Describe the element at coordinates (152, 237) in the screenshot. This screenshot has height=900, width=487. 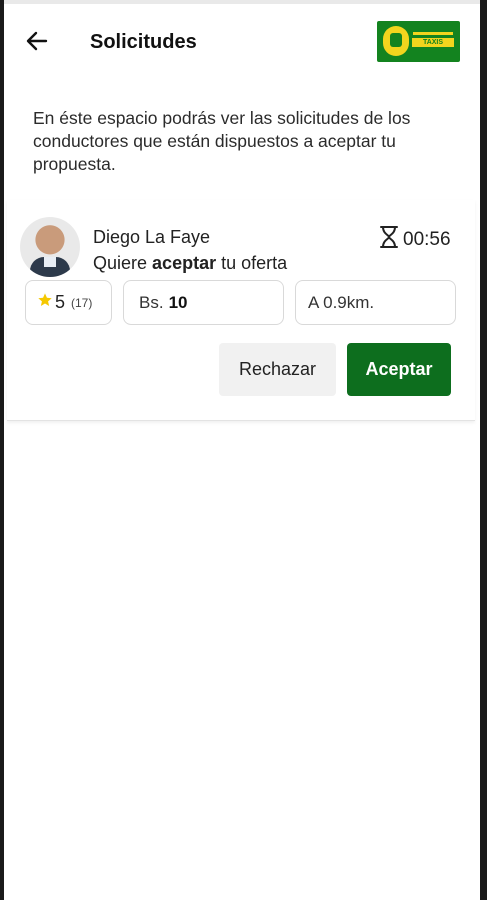
I see `driver-name: Diego La Faye` at that location.